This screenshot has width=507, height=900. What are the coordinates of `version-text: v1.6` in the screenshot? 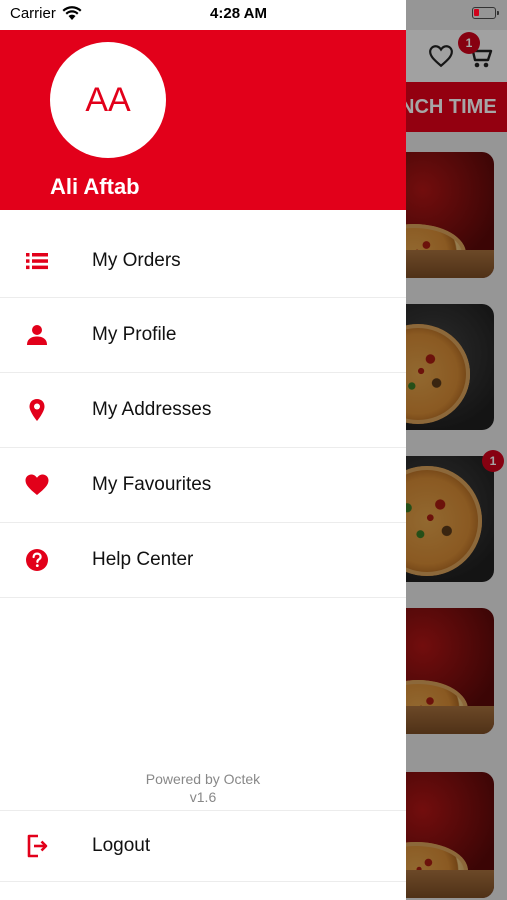 It's located at (203, 797).